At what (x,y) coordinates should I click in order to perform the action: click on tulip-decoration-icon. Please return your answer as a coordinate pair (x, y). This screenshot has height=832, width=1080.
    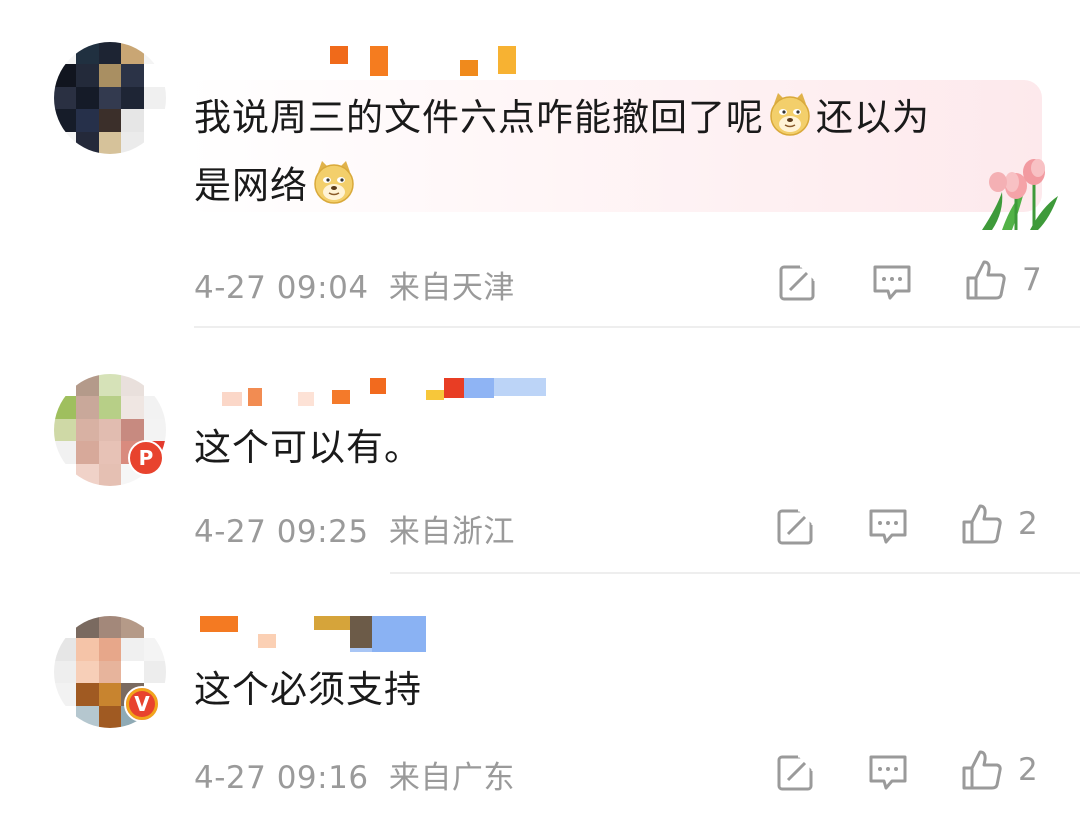
    Looking at the image, I should click on (1020, 194).